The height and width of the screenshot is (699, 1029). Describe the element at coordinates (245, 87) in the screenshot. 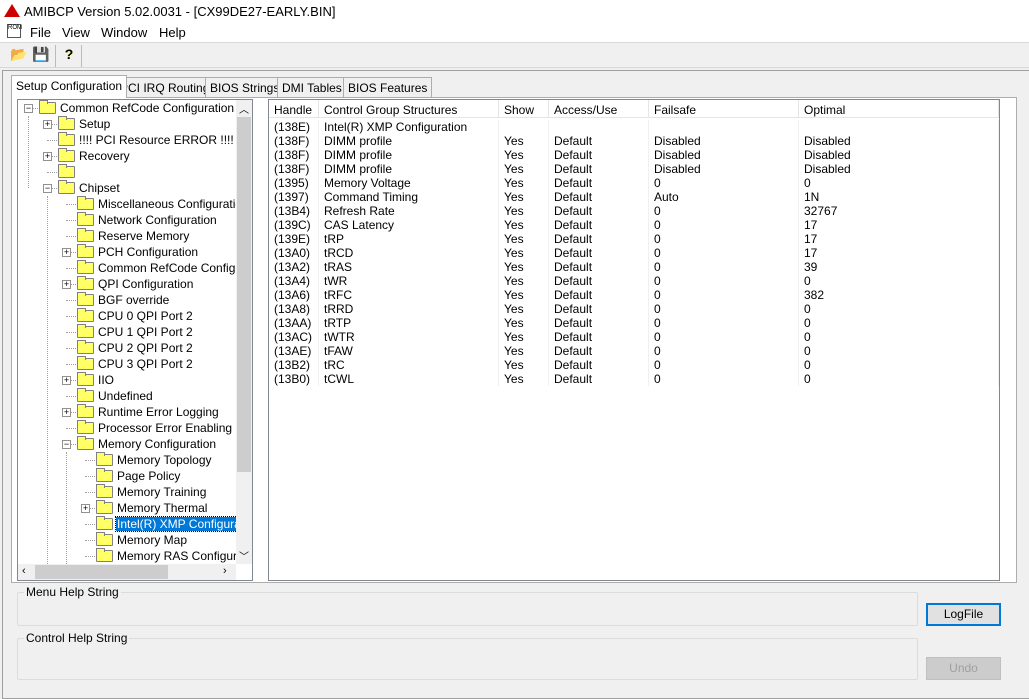

I see `tab-bios-strings: BIOS Strings` at that location.